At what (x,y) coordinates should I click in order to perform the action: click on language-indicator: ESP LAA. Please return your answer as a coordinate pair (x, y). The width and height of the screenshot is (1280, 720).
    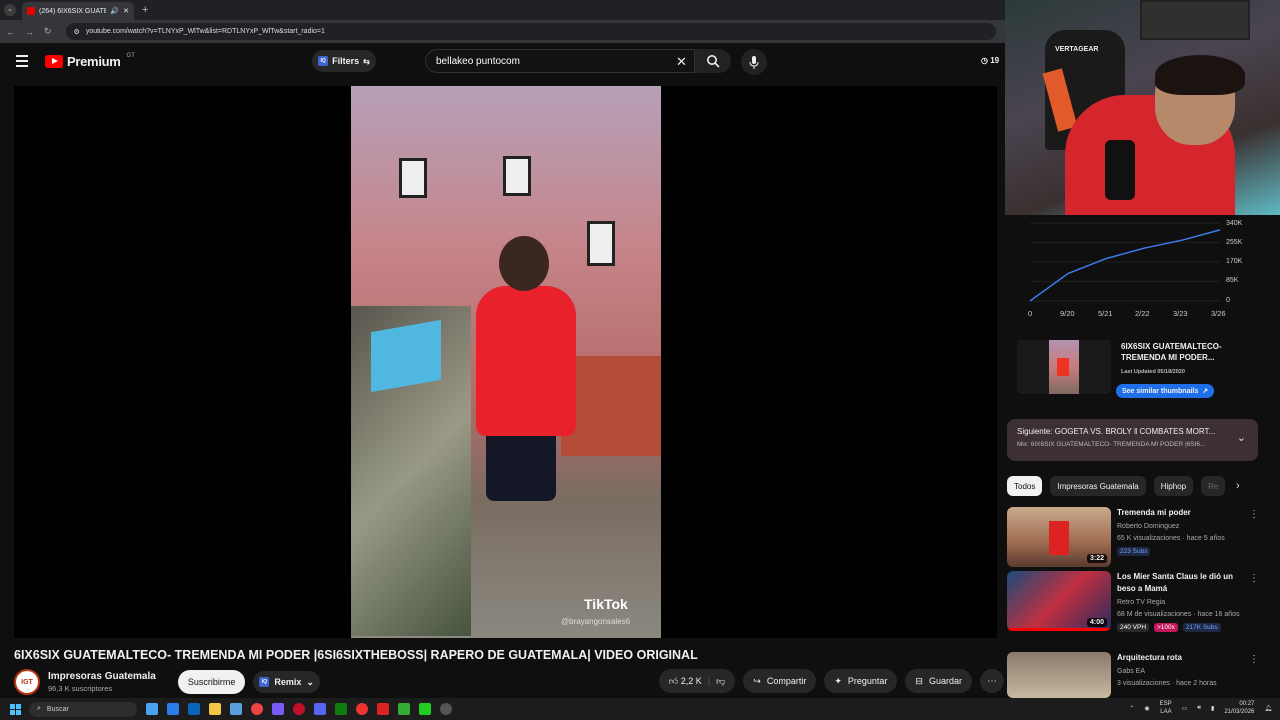
    Looking at the image, I should click on (1166, 708).